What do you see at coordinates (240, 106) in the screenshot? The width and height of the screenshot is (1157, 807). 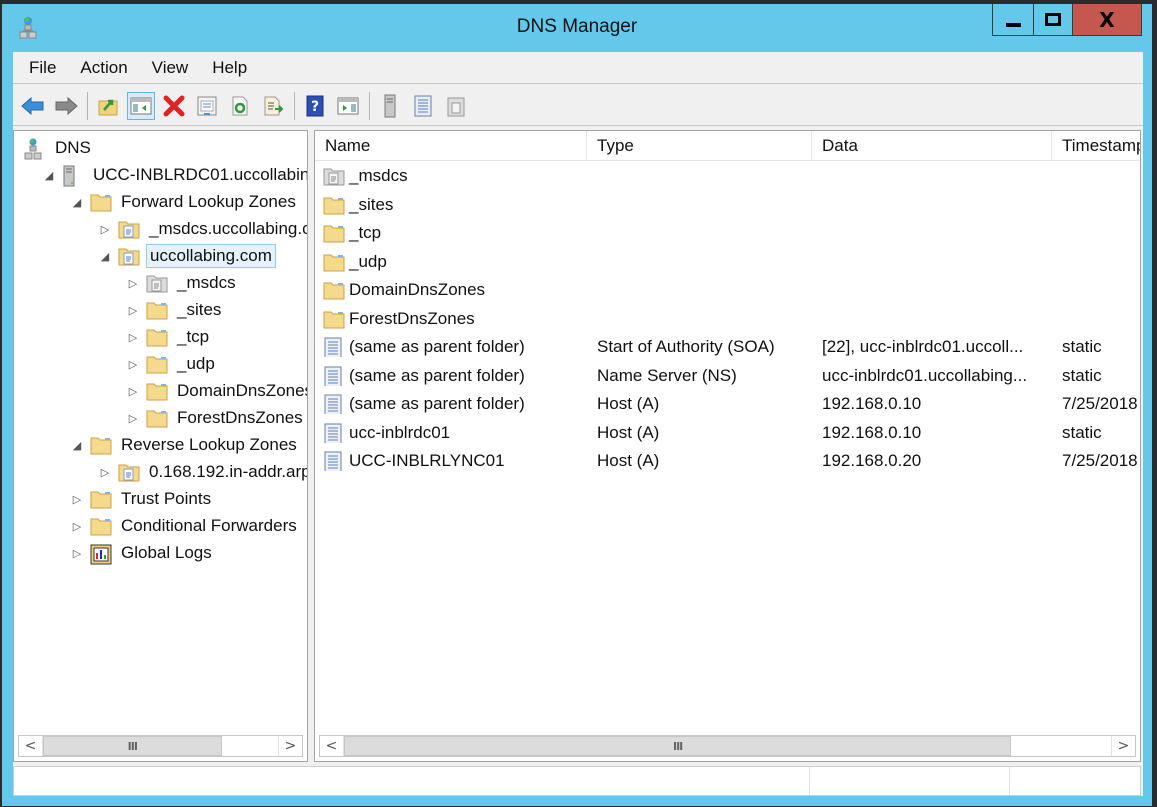 I see `refresh-button` at bounding box center [240, 106].